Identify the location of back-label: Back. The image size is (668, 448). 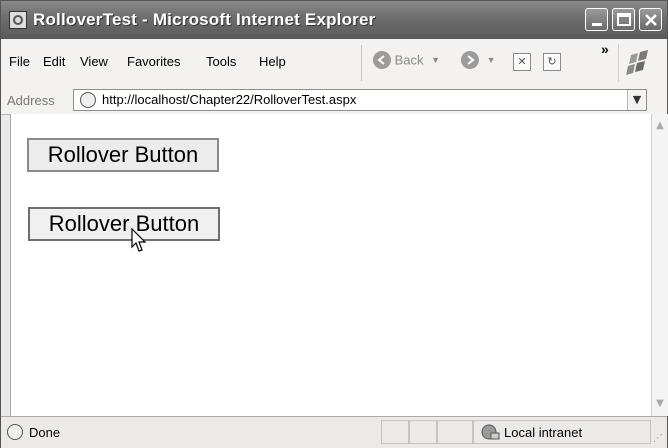
(409, 60).